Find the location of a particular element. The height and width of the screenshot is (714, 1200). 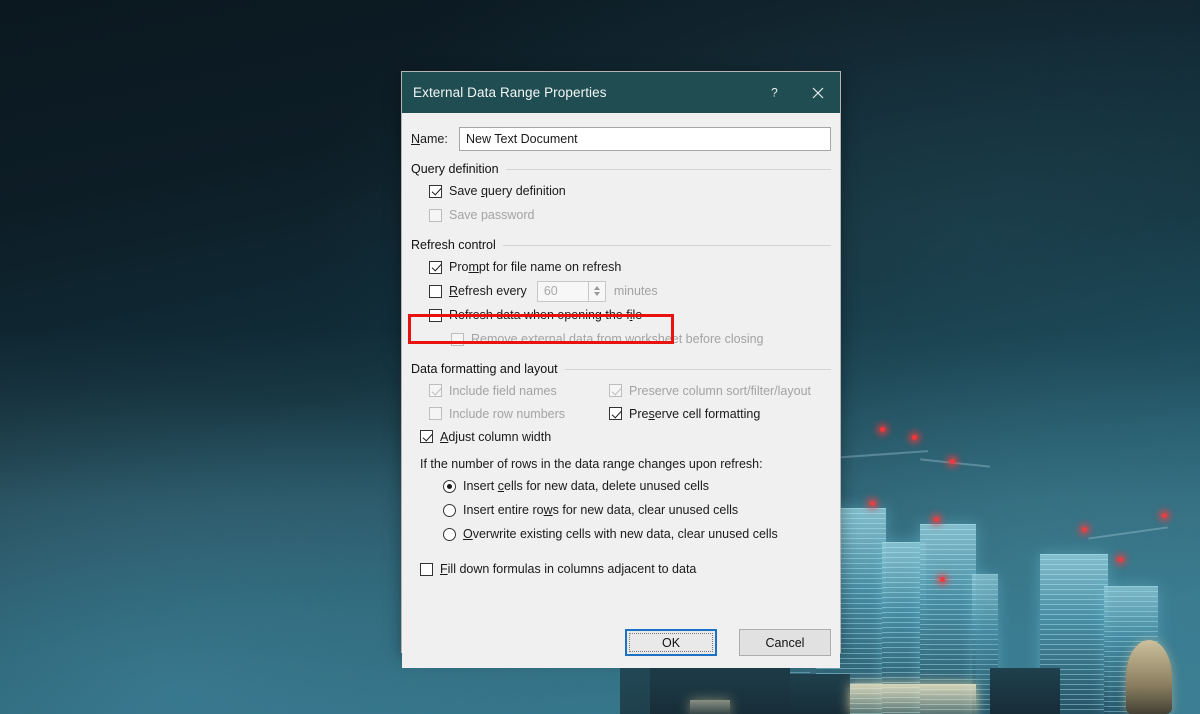

refresh-every-checkbox is located at coordinates (435, 291).